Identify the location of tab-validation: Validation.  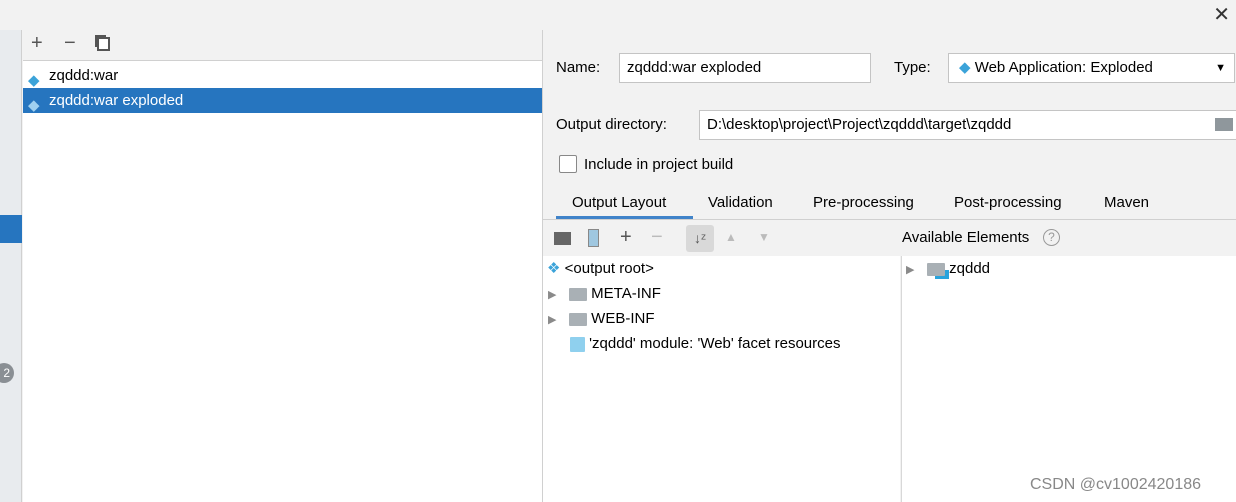
(740, 203).